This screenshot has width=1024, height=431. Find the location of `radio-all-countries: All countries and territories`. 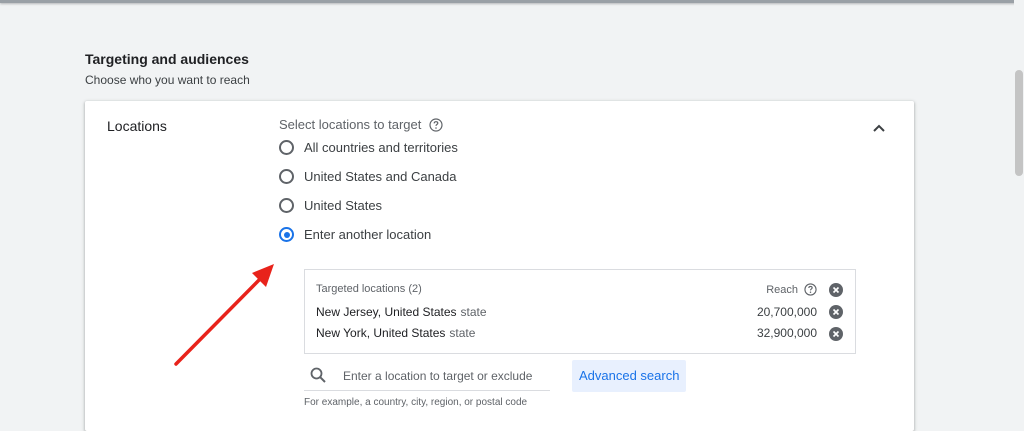

radio-all-countries: All countries and territories is located at coordinates (368, 147).